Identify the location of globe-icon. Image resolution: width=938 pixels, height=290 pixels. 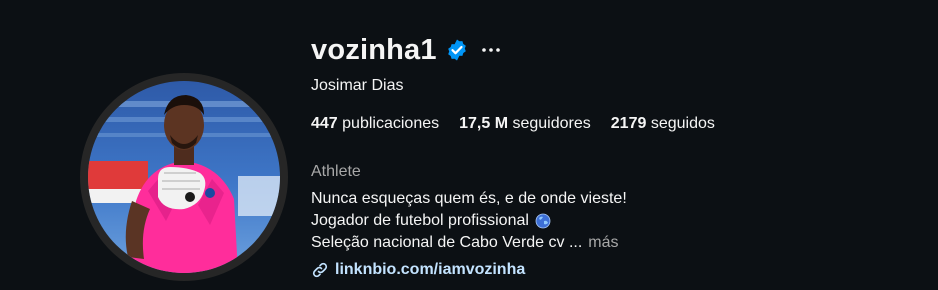
(543, 221).